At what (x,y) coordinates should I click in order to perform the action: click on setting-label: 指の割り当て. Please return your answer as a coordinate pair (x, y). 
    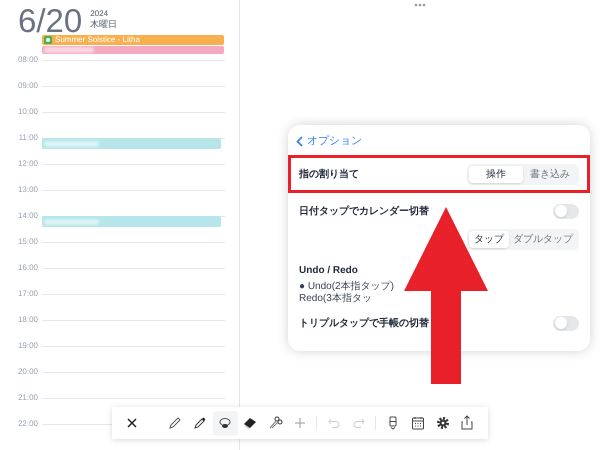
    Looking at the image, I should click on (329, 175).